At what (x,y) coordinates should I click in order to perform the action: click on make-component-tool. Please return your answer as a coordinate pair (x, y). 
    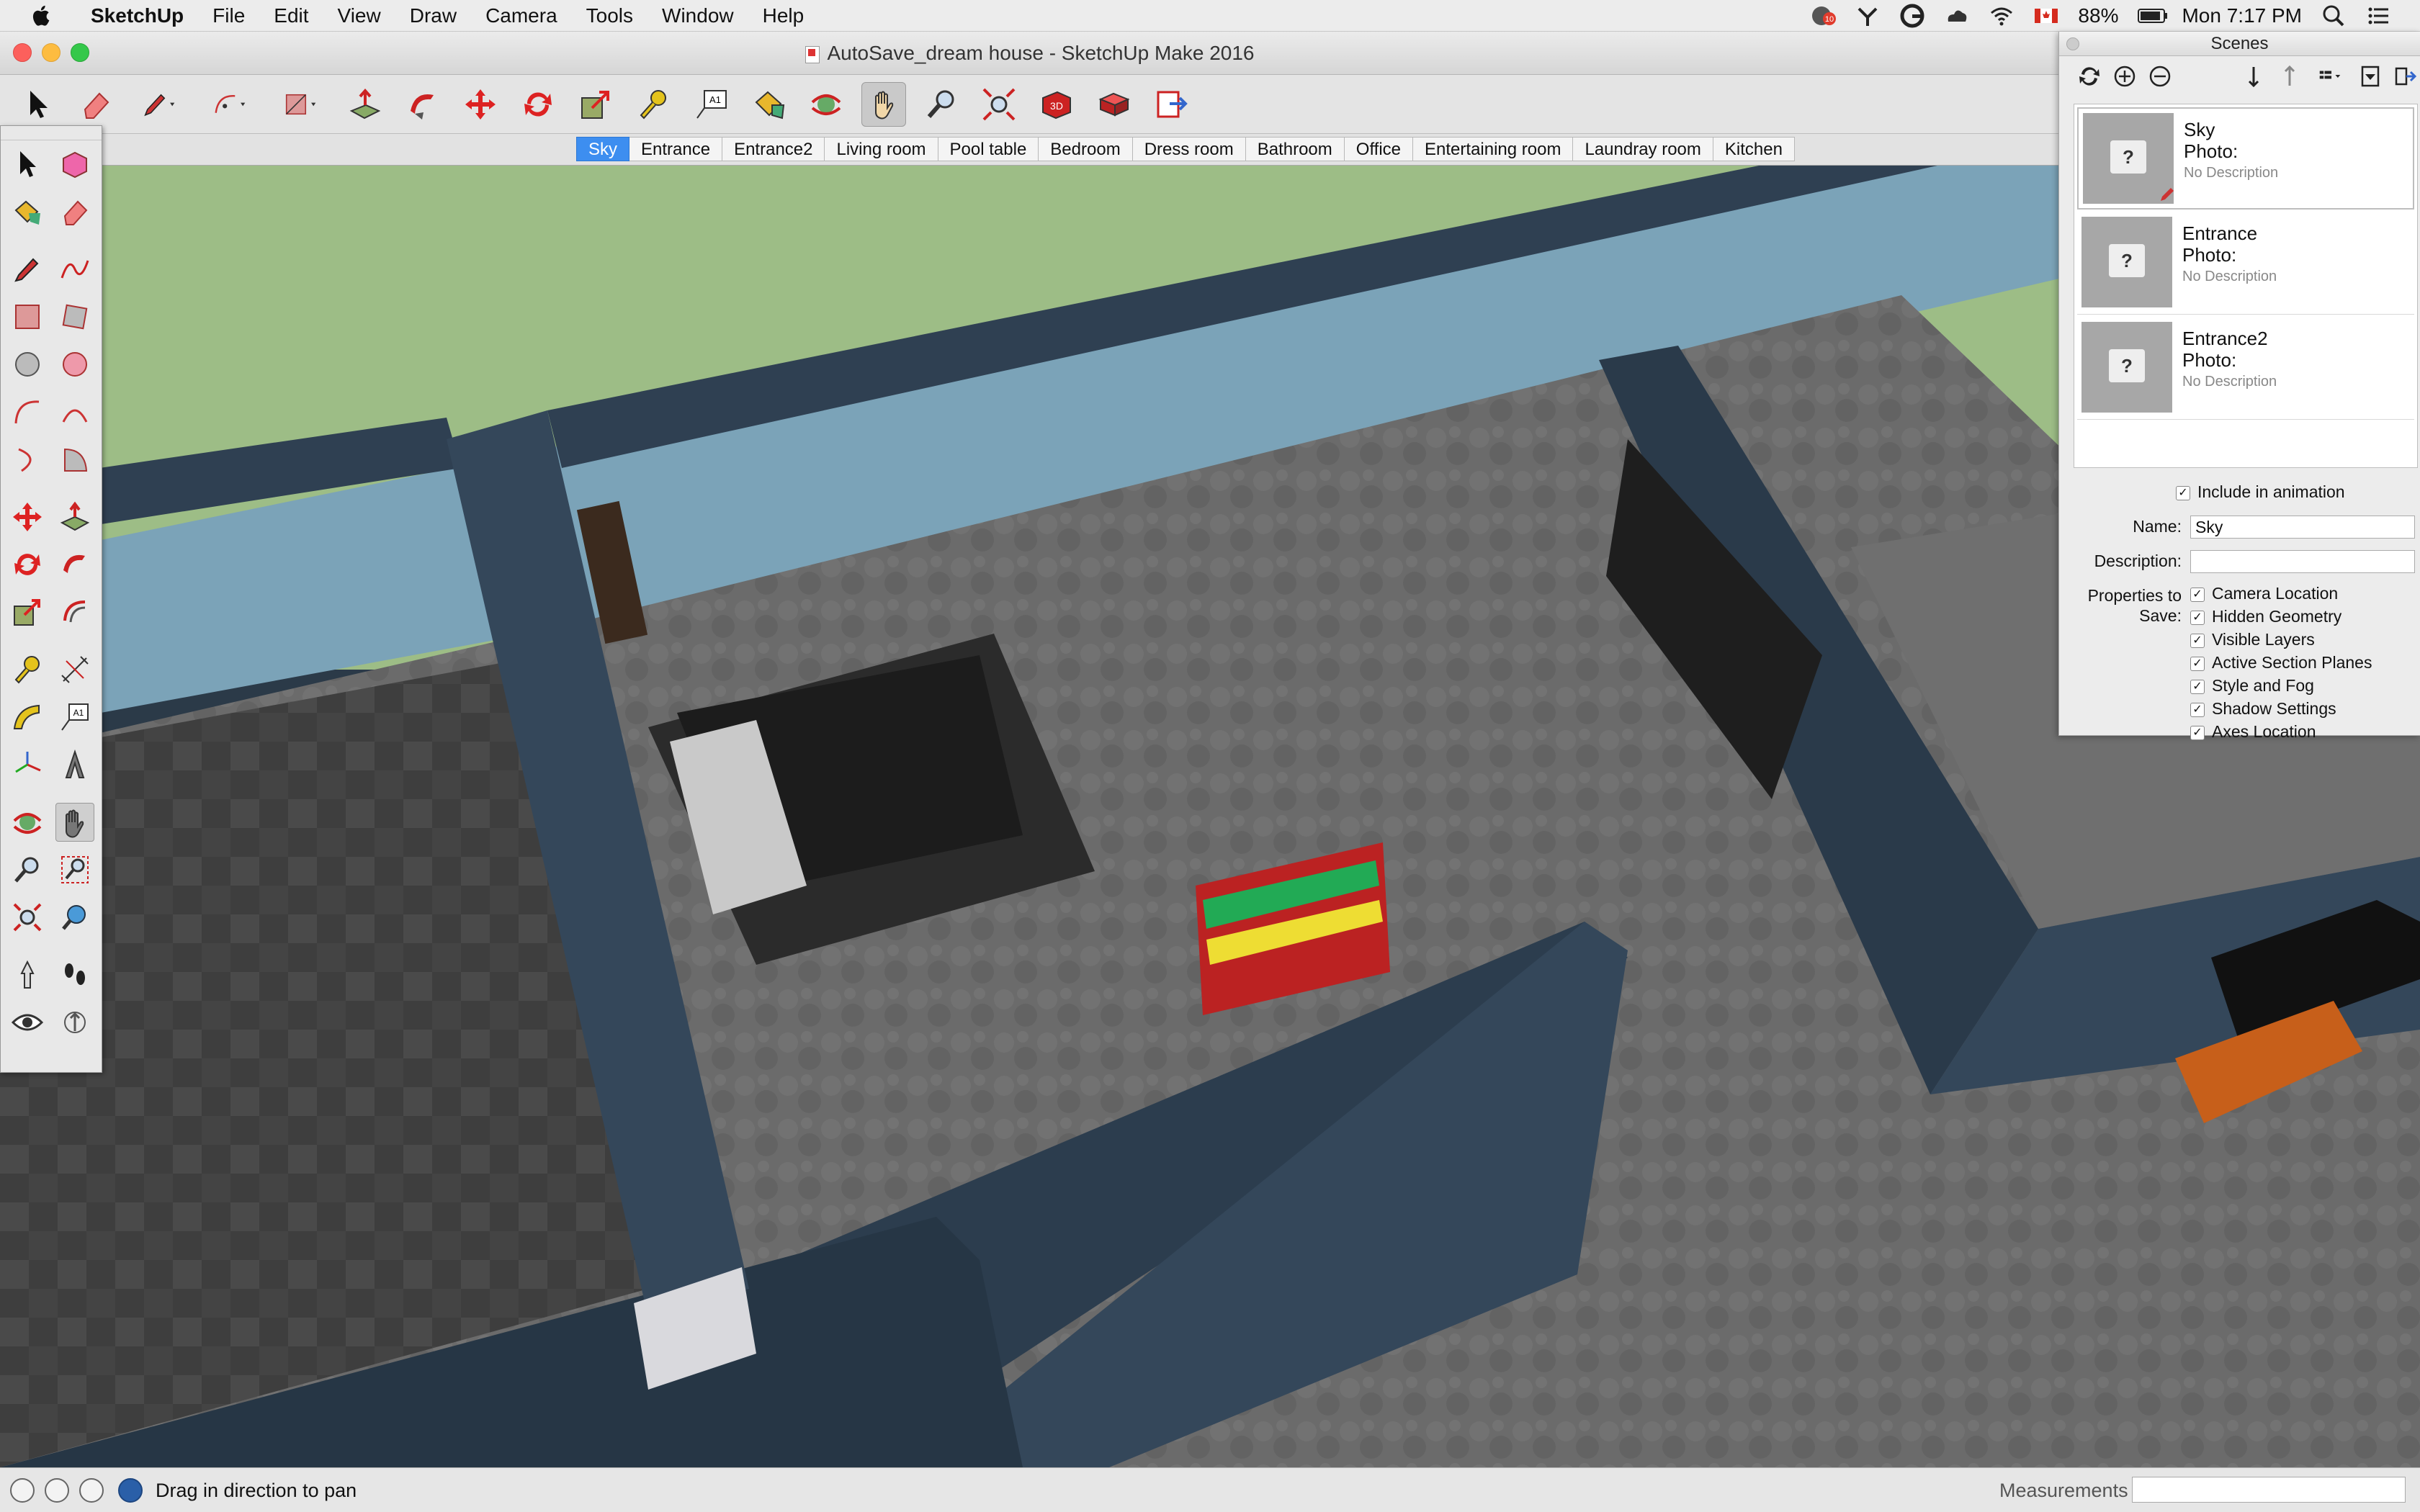
    Looking at the image, I should click on (74, 164).